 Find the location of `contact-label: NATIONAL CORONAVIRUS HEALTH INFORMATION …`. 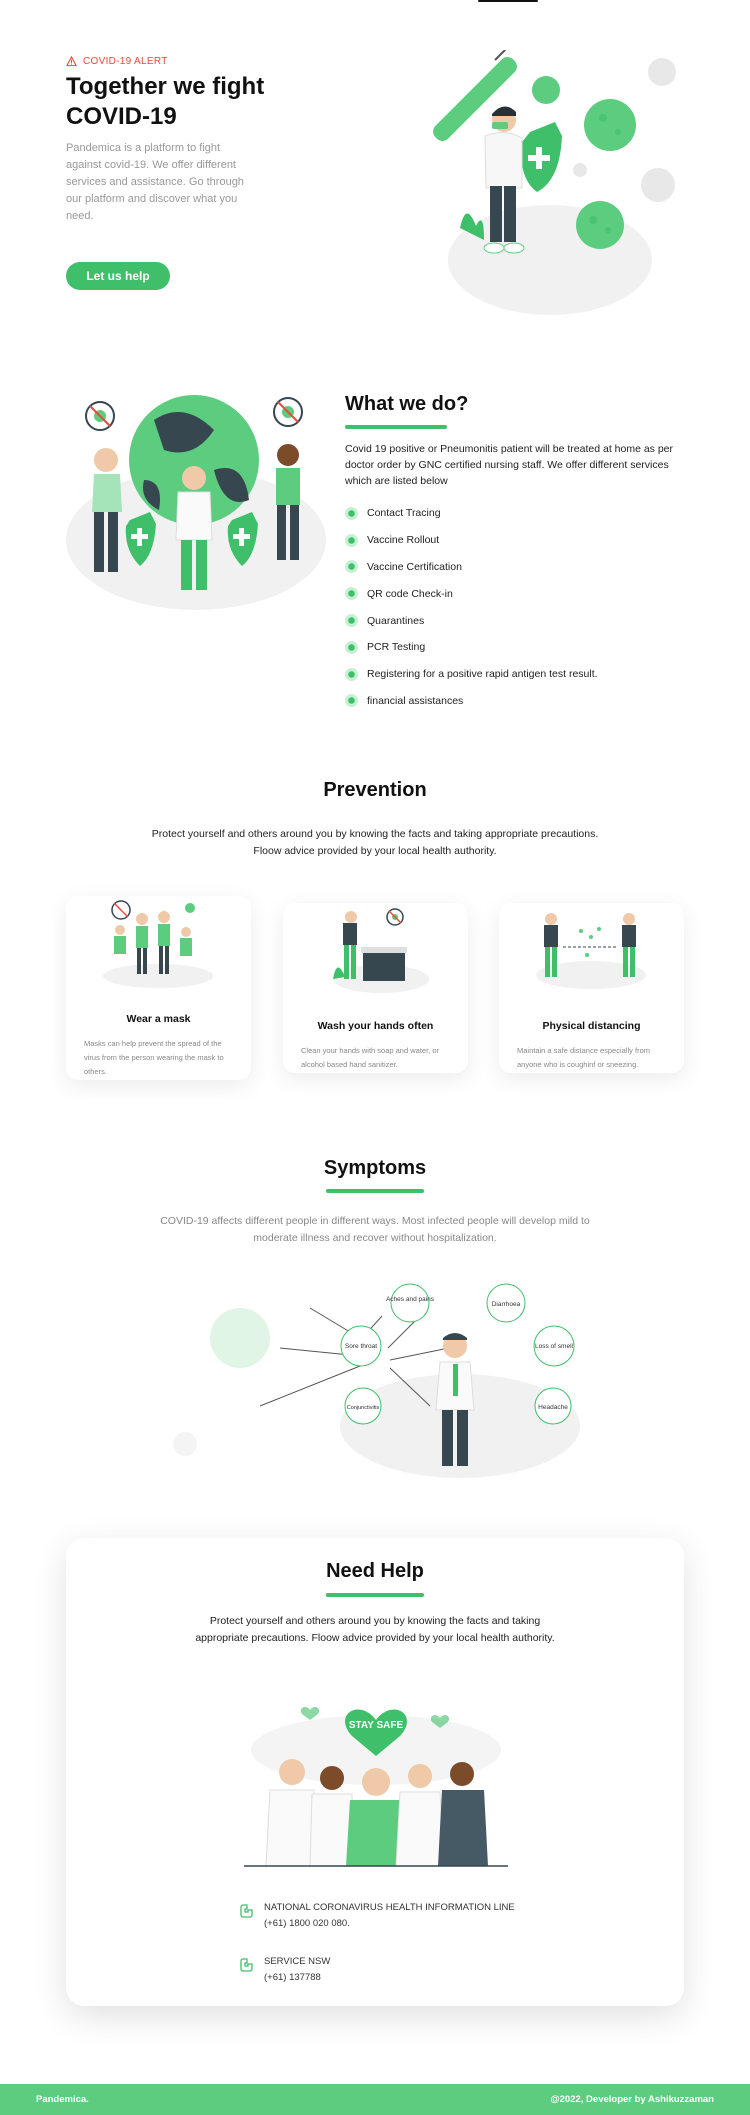

contact-label: NATIONAL CORONAVIRUS HEALTH INFORMATION … is located at coordinates (389, 1907).